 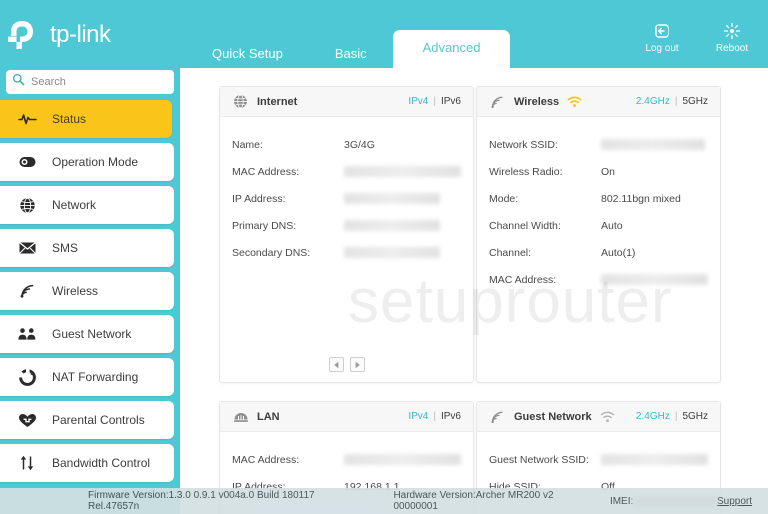 I want to click on search-input, so click(x=96, y=82).